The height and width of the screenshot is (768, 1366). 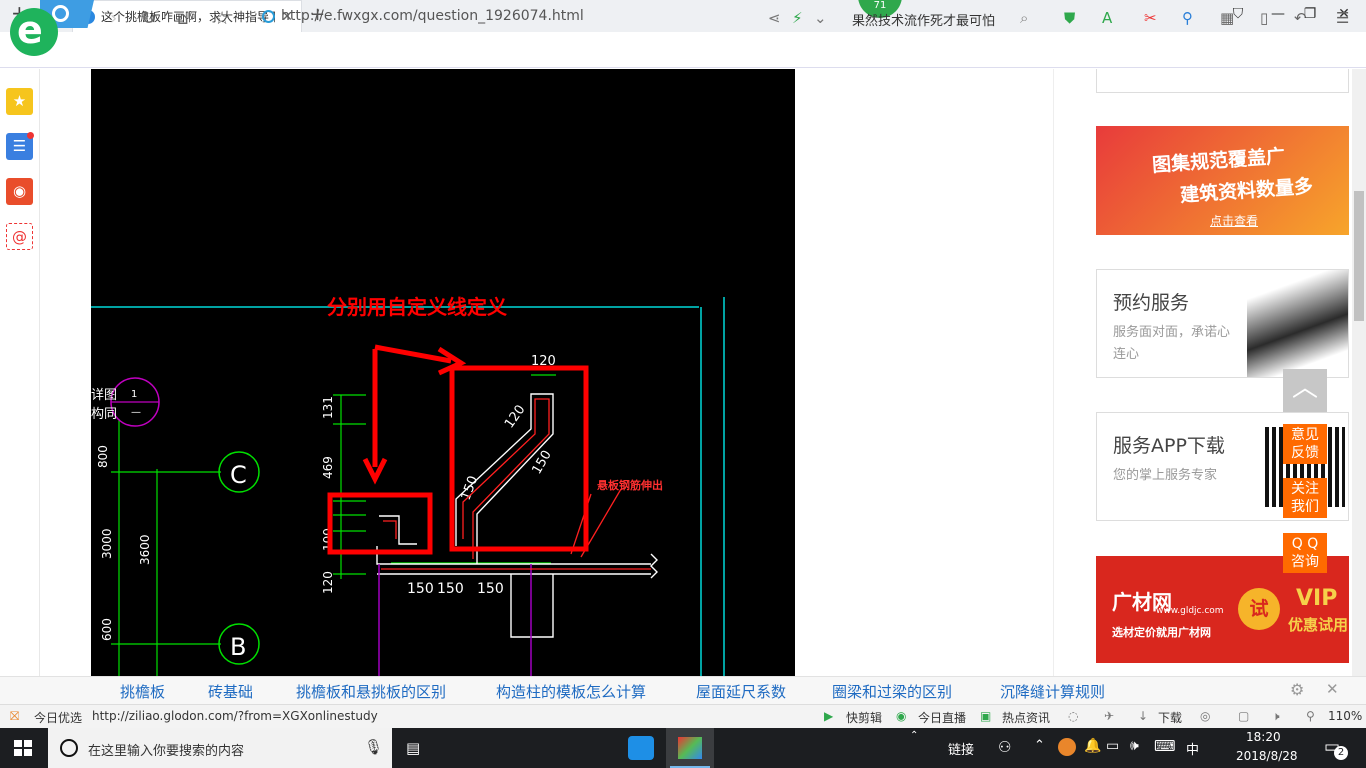 What do you see at coordinates (515, 416) in the screenshot?
I see `dim-120-diag: 120` at bounding box center [515, 416].